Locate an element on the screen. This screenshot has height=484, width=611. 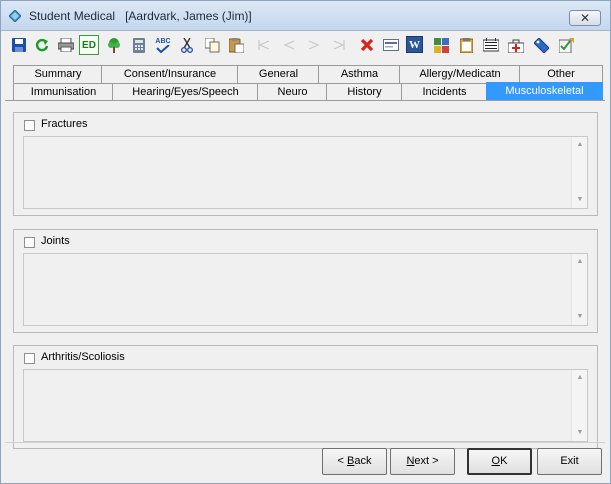
tab-hearing-eyes-speech: Hearing/Eyes/Speech is located at coordinates (185, 92).